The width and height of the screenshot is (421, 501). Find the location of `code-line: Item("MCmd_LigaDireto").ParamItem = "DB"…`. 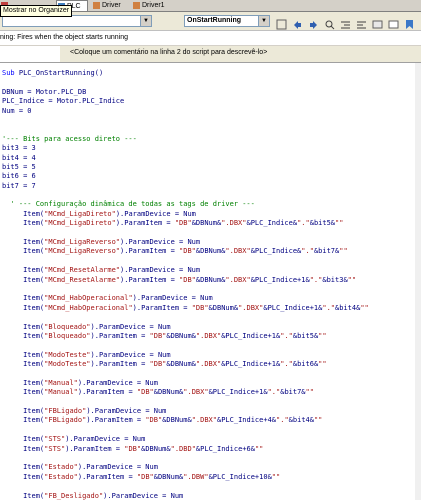

code-line: Item("MCmd_LigaDireto").ParamItem = "DB"… is located at coordinates (185, 223).